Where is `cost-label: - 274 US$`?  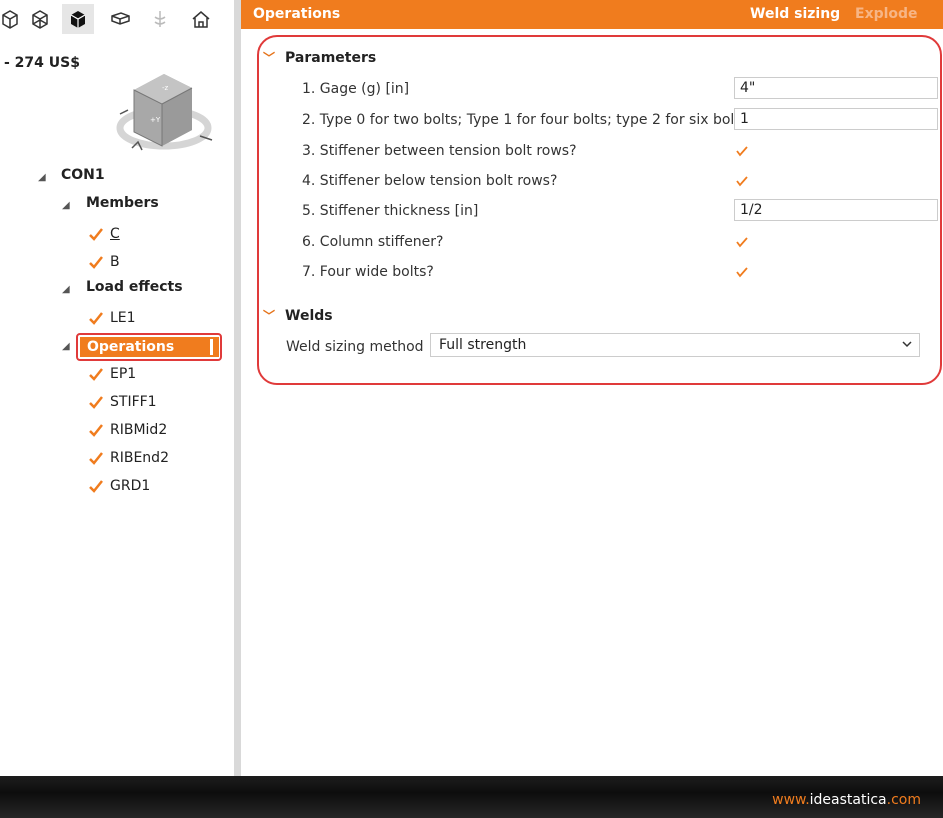 cost-label: - 274 US$ is located at coordinates (42, 63).